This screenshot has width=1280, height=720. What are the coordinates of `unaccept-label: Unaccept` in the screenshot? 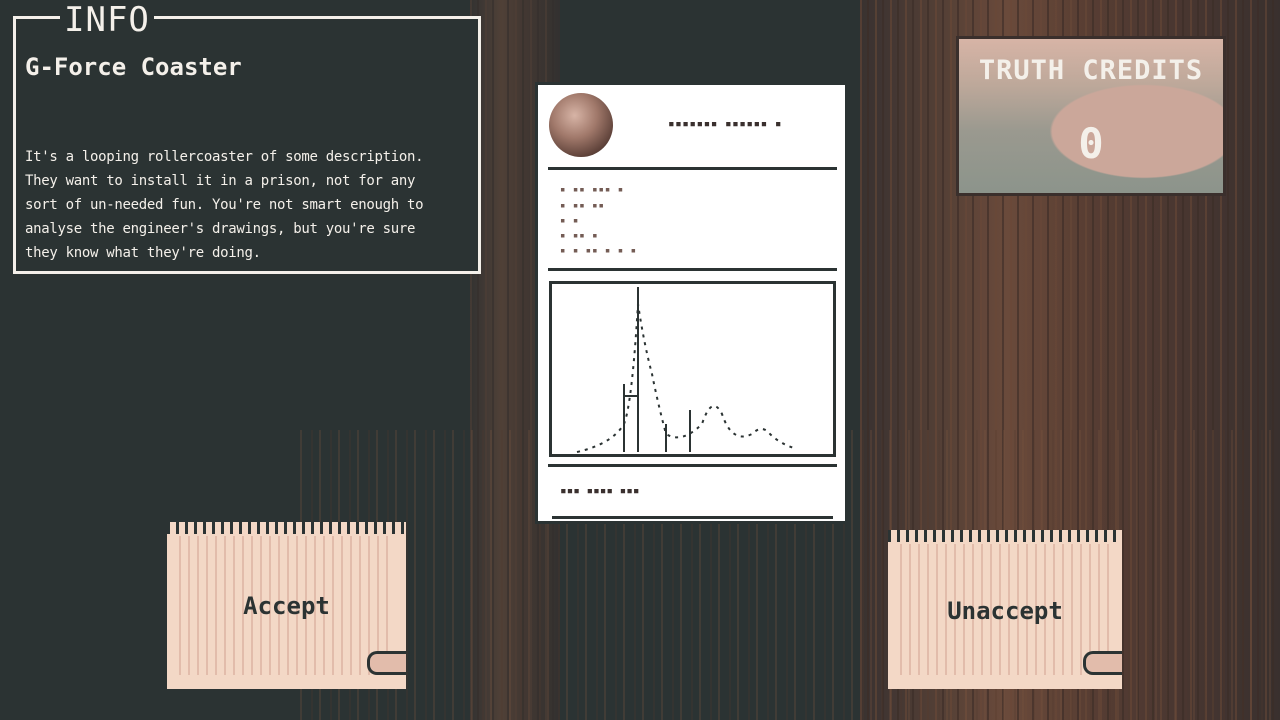 It's located at (1005, 611).